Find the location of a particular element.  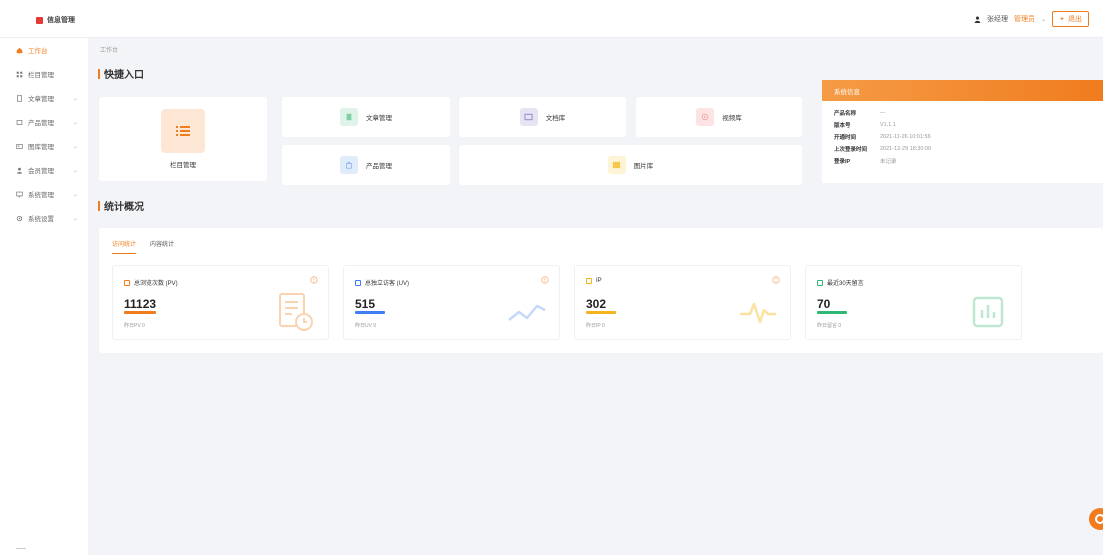

picture-icon is located at coordinates (616, 165).